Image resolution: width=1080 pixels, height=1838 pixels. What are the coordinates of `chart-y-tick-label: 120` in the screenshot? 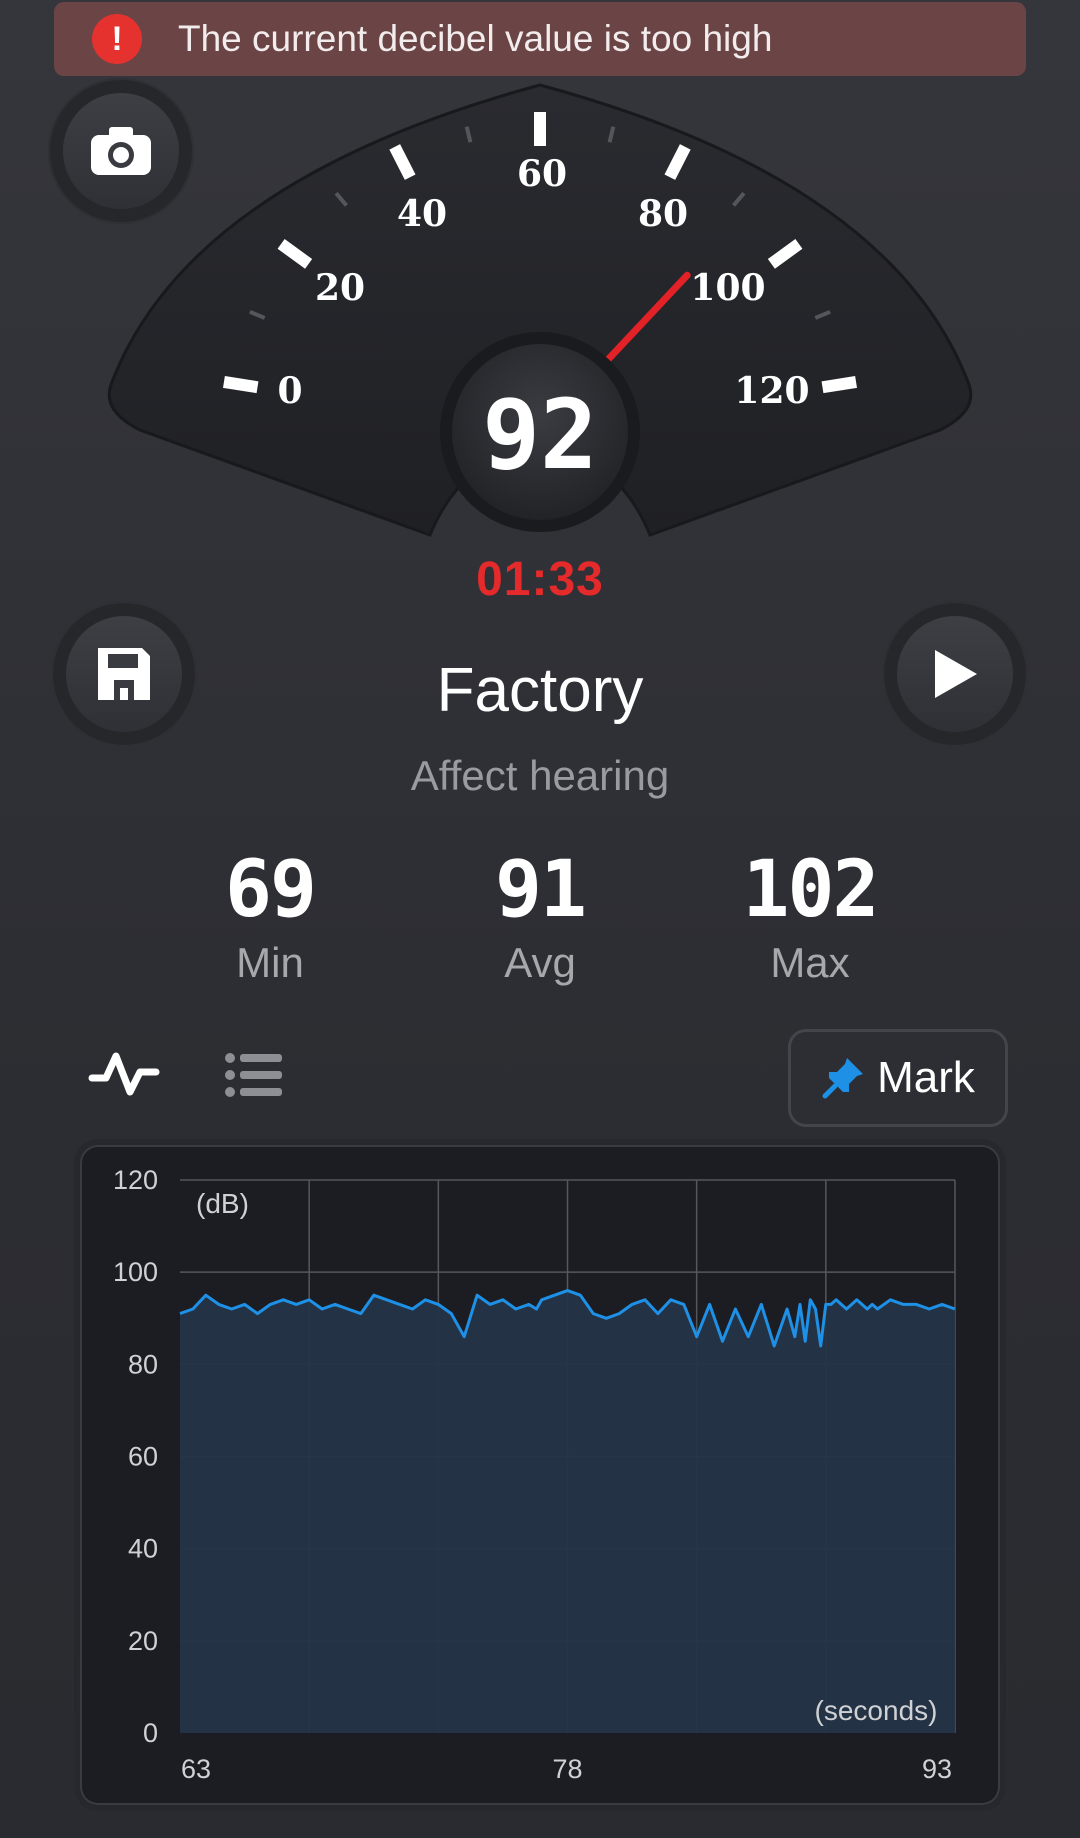 It's located at (135, 1180).